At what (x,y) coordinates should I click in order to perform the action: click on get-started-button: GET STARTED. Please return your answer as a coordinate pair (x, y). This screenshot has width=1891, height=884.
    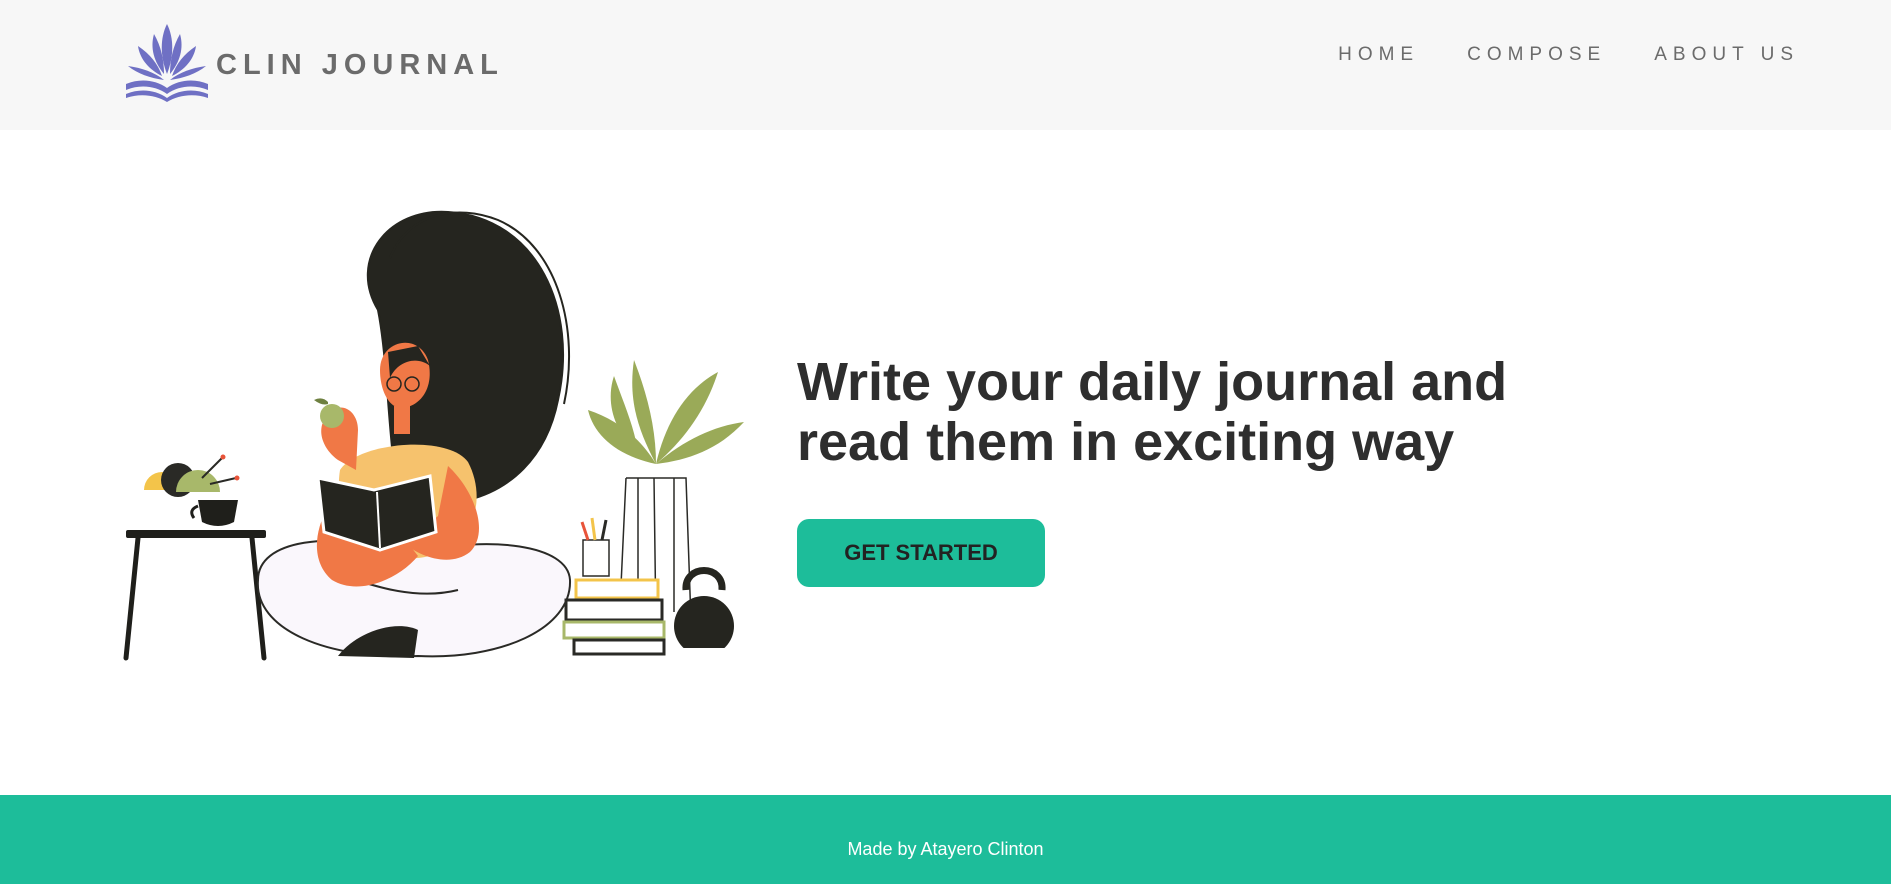
    Looking at the image, I should click on (921, 553).